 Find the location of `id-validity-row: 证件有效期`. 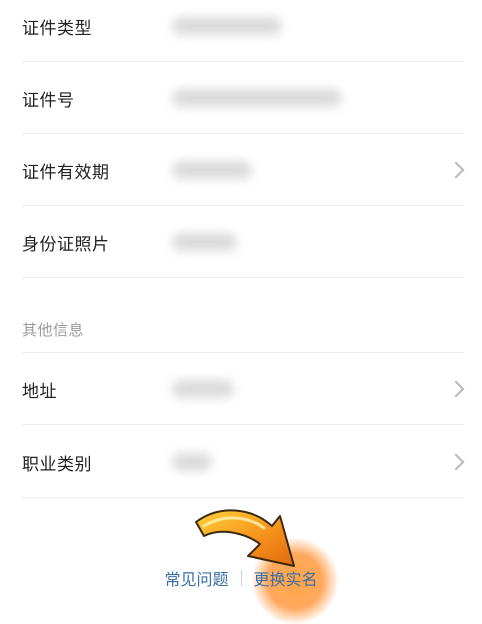

id-validity-row: 证件有效期 is located at coordinates (243, 170).